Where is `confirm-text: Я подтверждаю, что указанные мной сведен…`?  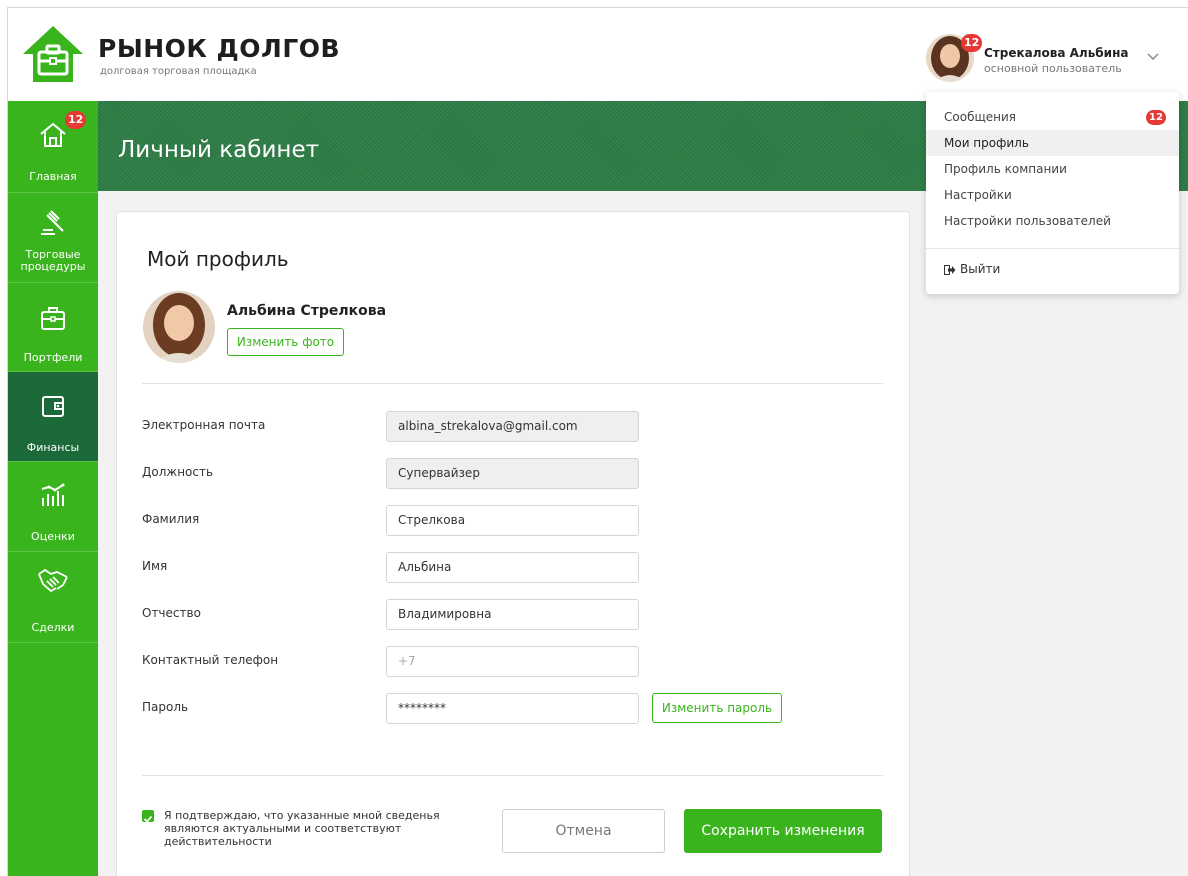 confirm-text: Я подтверждаю, что указанные мной сведен… is located at coordinates (302, 828).